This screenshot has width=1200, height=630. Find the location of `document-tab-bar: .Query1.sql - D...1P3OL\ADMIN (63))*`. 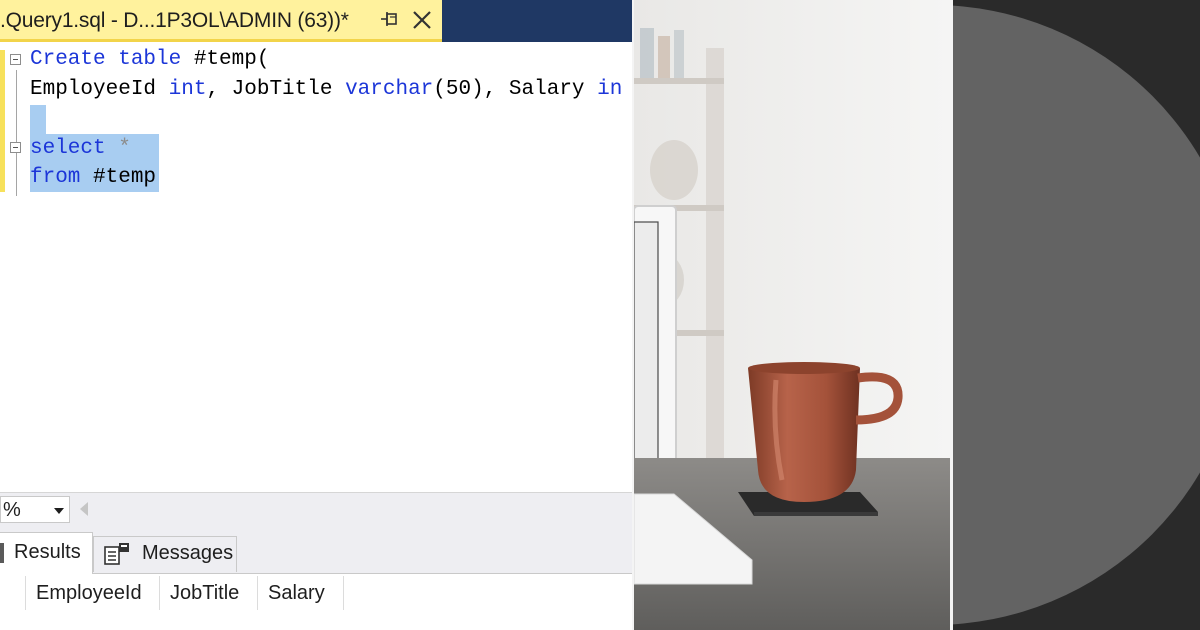

document-tab-bar: .Query1.sql - D...1P3OL\ADMIN (63))* is located at coordinates (316, 21).